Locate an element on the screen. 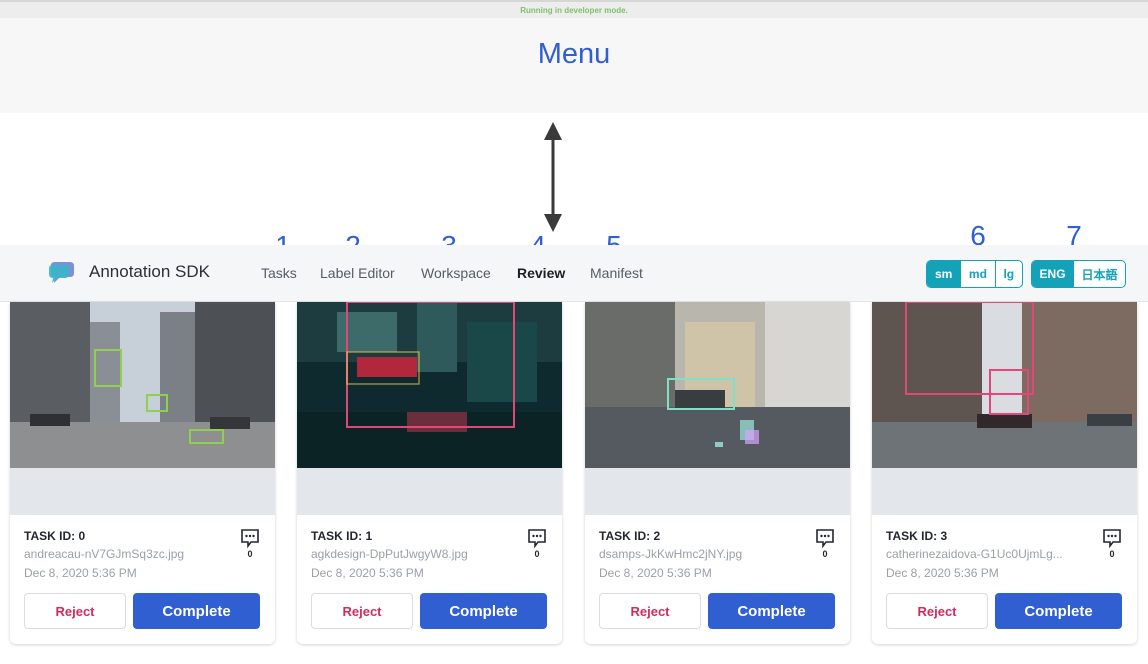 This screenshot has height=664, width=1148. chat-bubble-logo-icon is located at coordinates (61, 272).